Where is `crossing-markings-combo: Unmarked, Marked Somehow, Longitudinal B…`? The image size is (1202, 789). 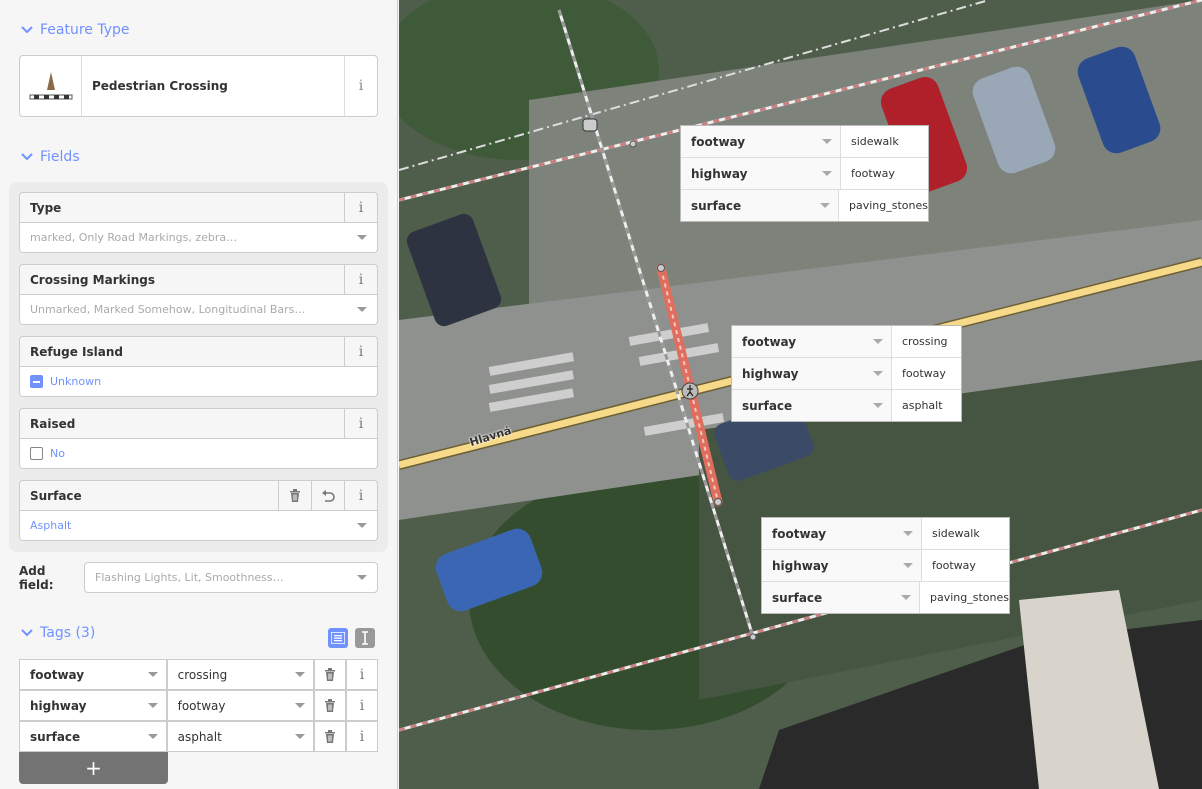 crossing-markings-combo: Unmarked, Marked Somehow, Longitudinal B… is located at coordinates (198, 309).